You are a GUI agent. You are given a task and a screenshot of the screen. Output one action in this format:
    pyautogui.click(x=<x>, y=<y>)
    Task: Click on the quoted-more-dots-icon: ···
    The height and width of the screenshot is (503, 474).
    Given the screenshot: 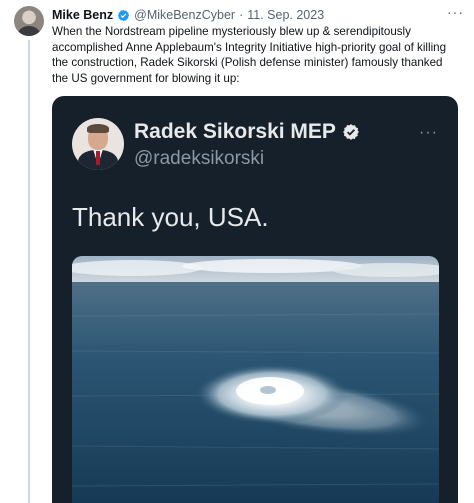 What is the action you would take?
    pyautogui.click(x=428, y=133)
    